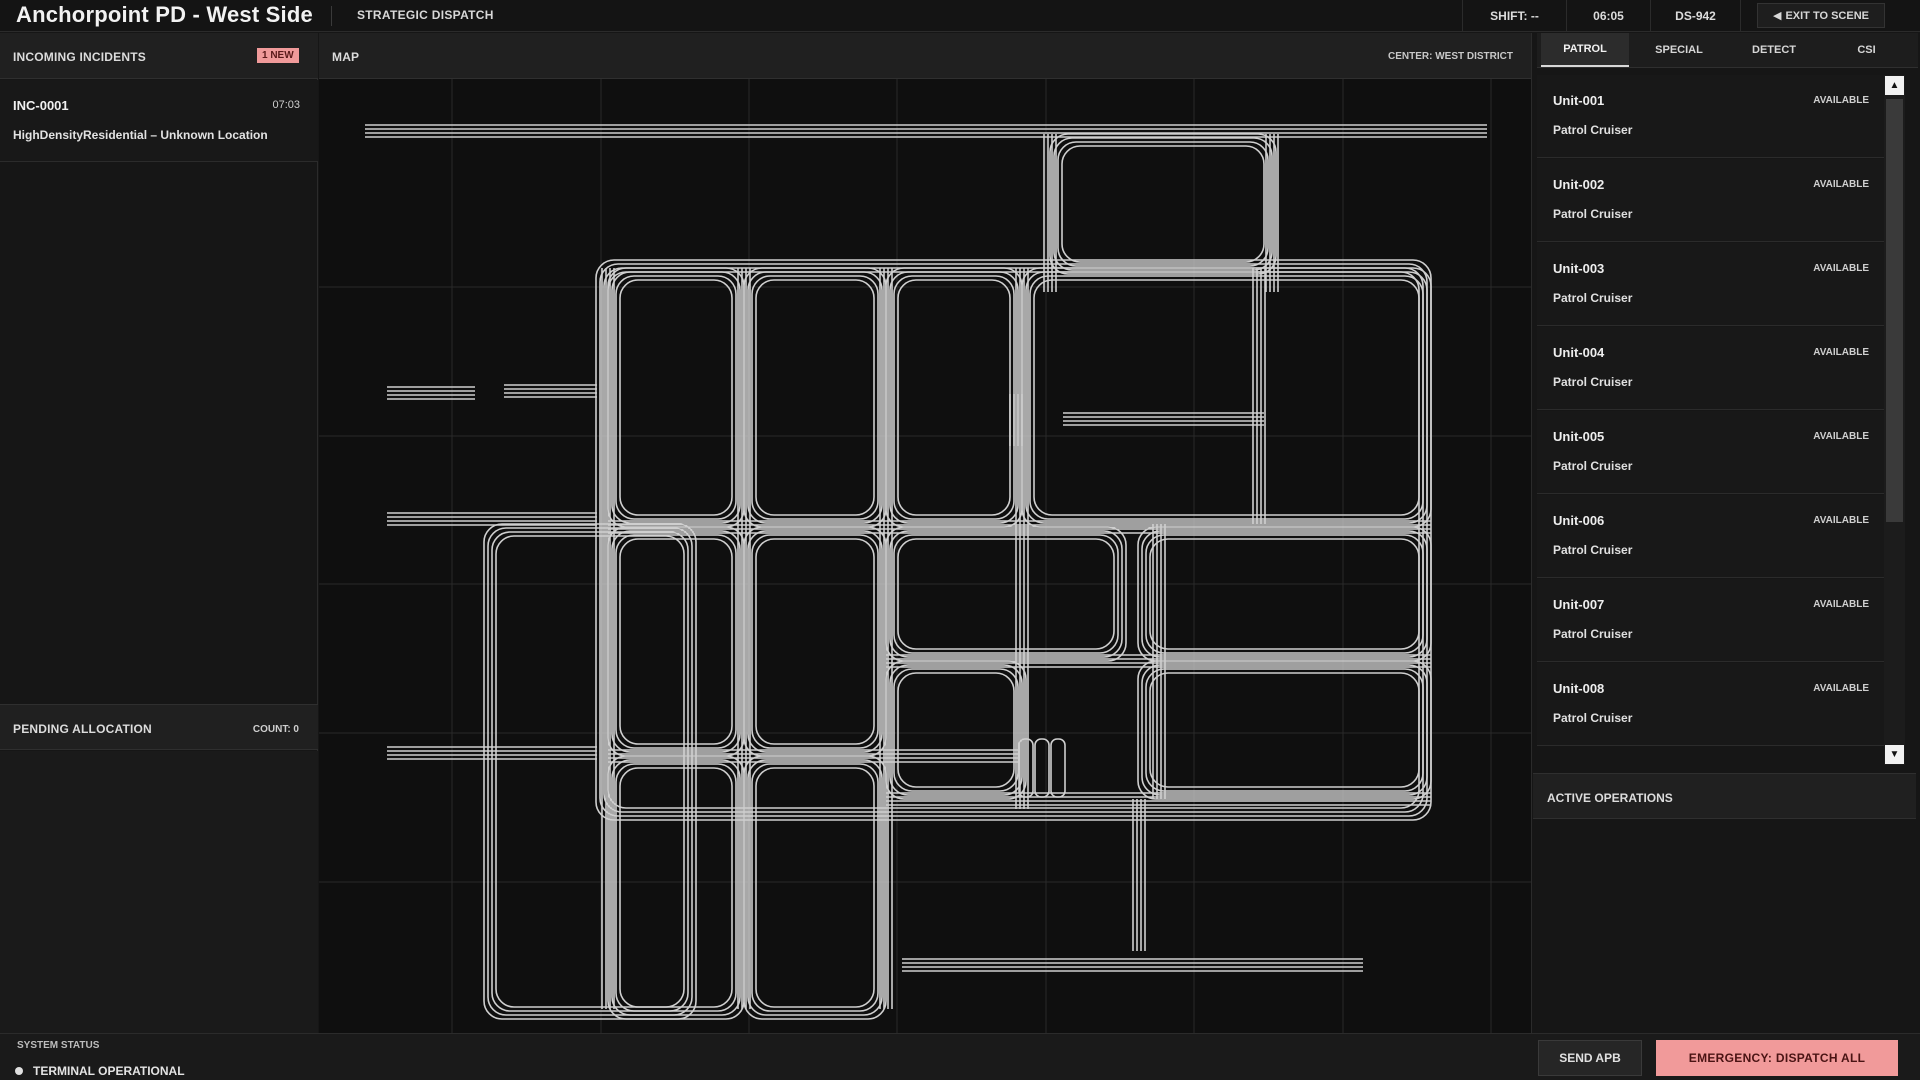 This screenshot has height=1080, width=1920. What do you see at coordinates (1724, 796) in the screenshot?
I see `active-operations-header: ACTIVE OPERATIONS` at bounding box center [1724, 796].